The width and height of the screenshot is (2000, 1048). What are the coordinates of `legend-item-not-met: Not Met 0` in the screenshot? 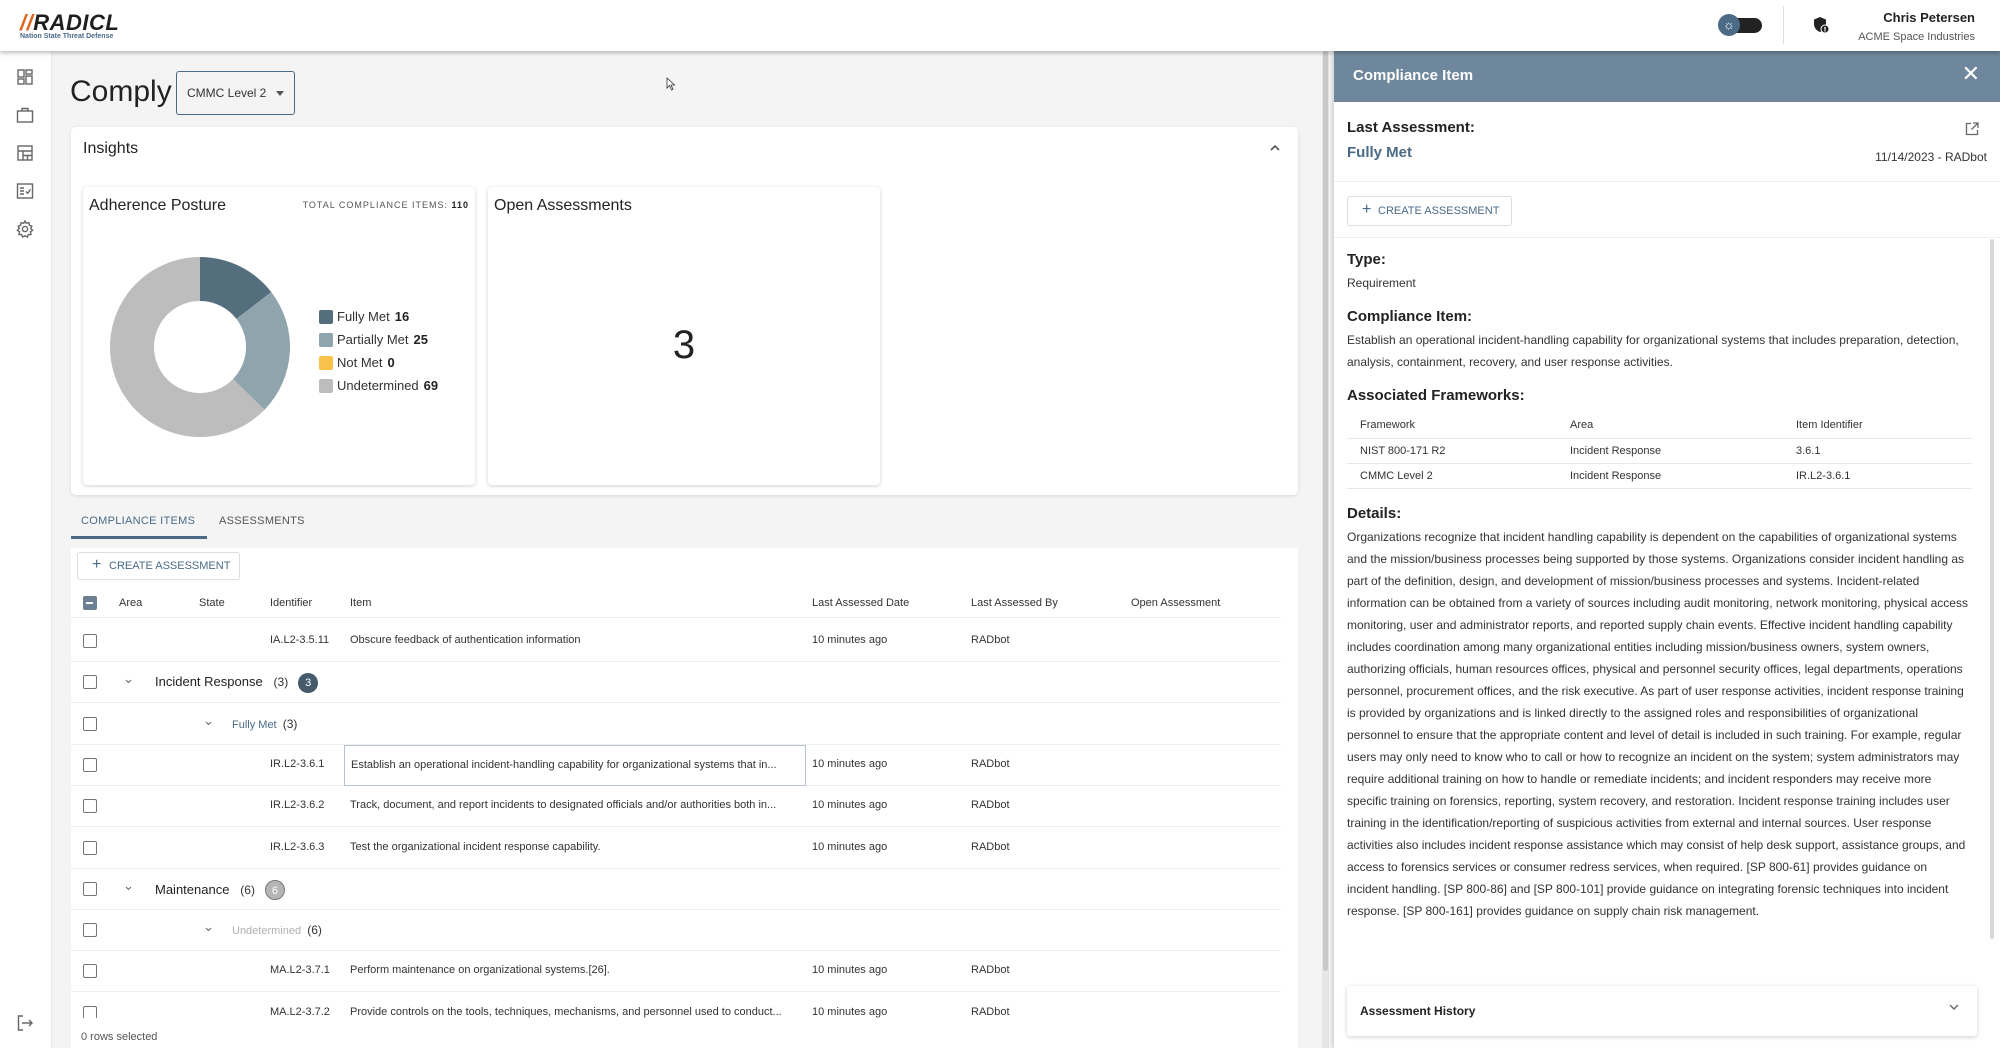 It's located at (378, 362).